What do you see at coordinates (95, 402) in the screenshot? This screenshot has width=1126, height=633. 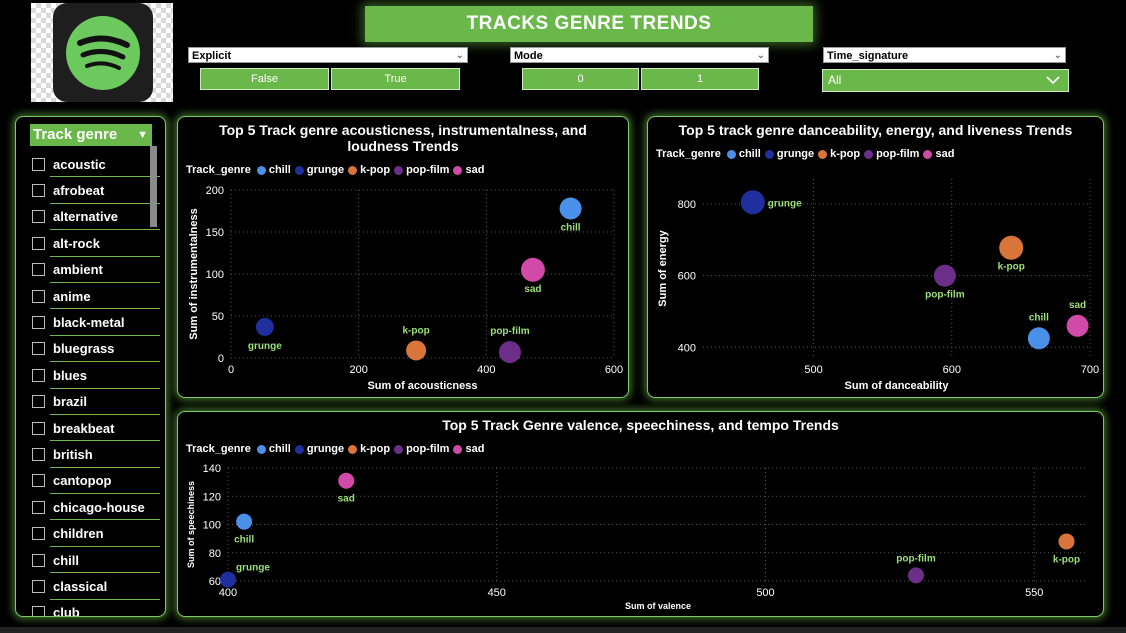 I see `genre-item-brazil: brazil` at bounding box center [95, 402].